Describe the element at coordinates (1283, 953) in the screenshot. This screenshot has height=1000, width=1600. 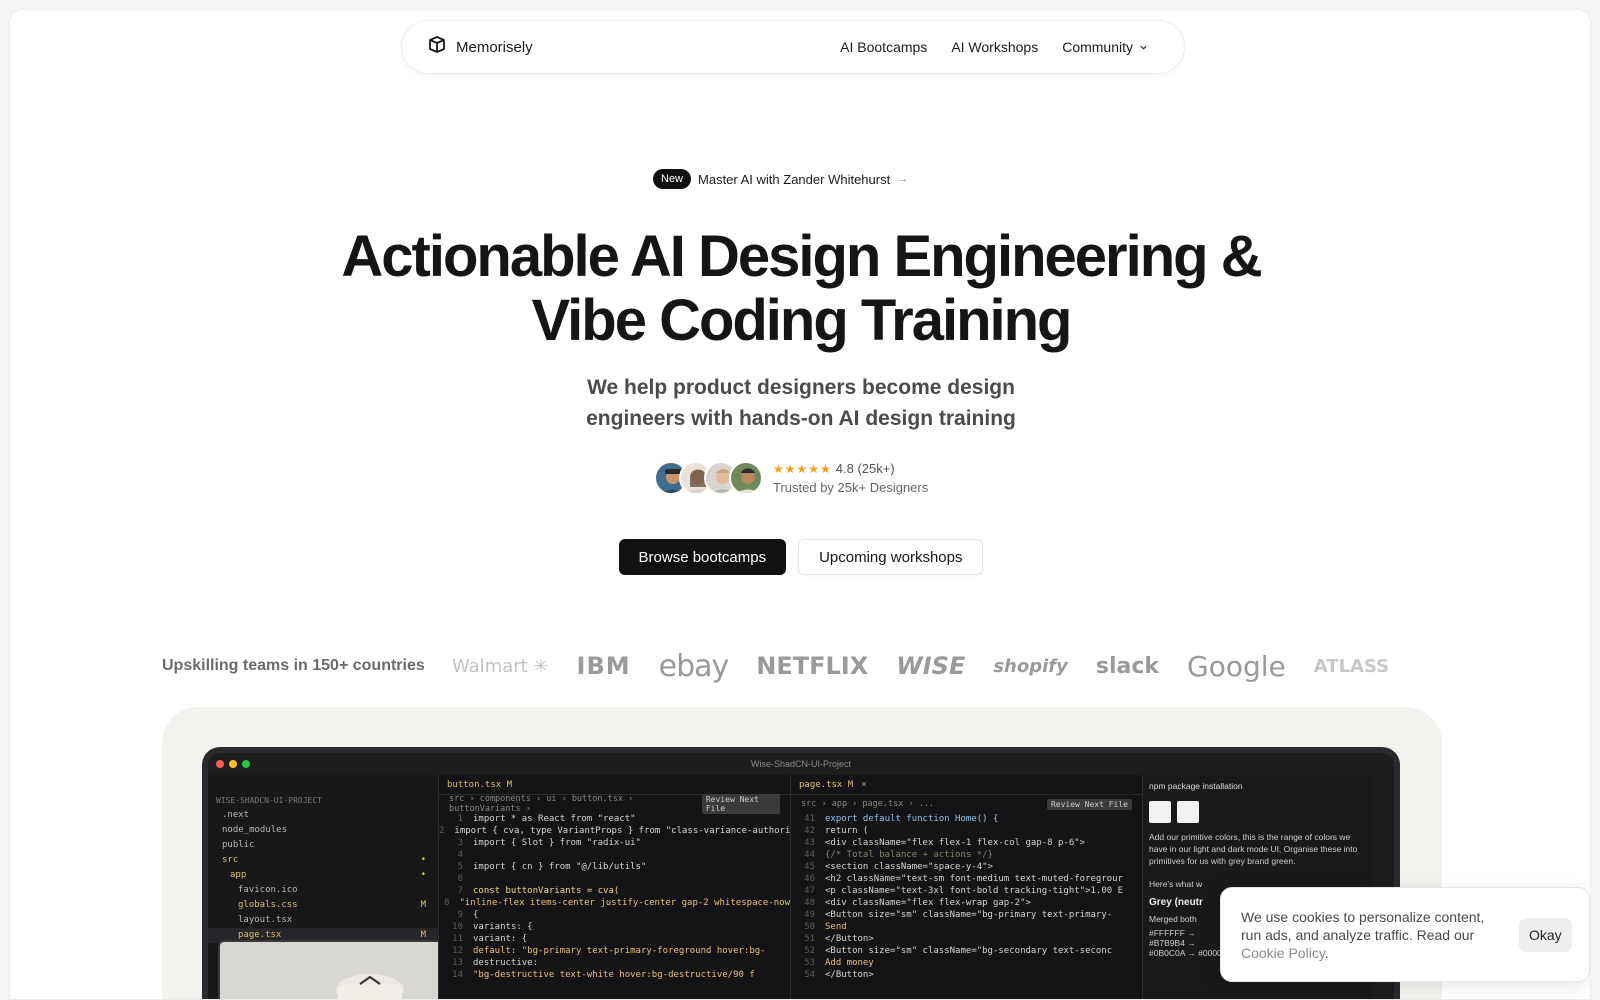
I see `cookie-policy-link: Cookie Policy` at that location.